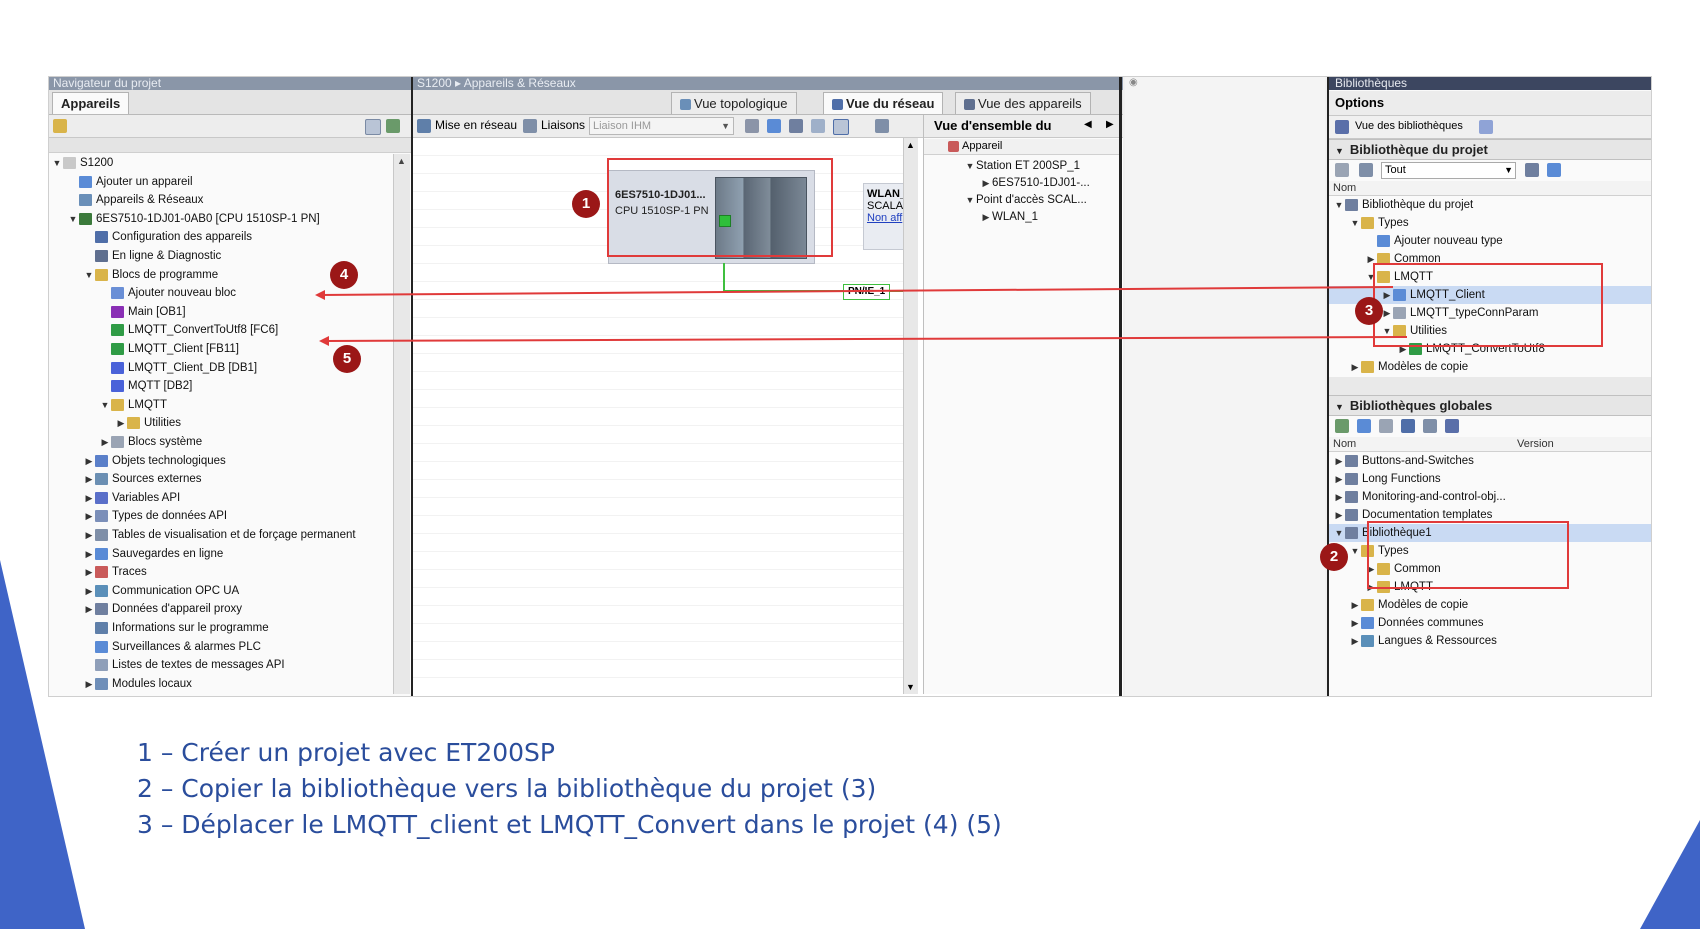  Describe the element at coordinates (1334, 557) in the screenshot. I see `step-badge-2: 2` at that location.